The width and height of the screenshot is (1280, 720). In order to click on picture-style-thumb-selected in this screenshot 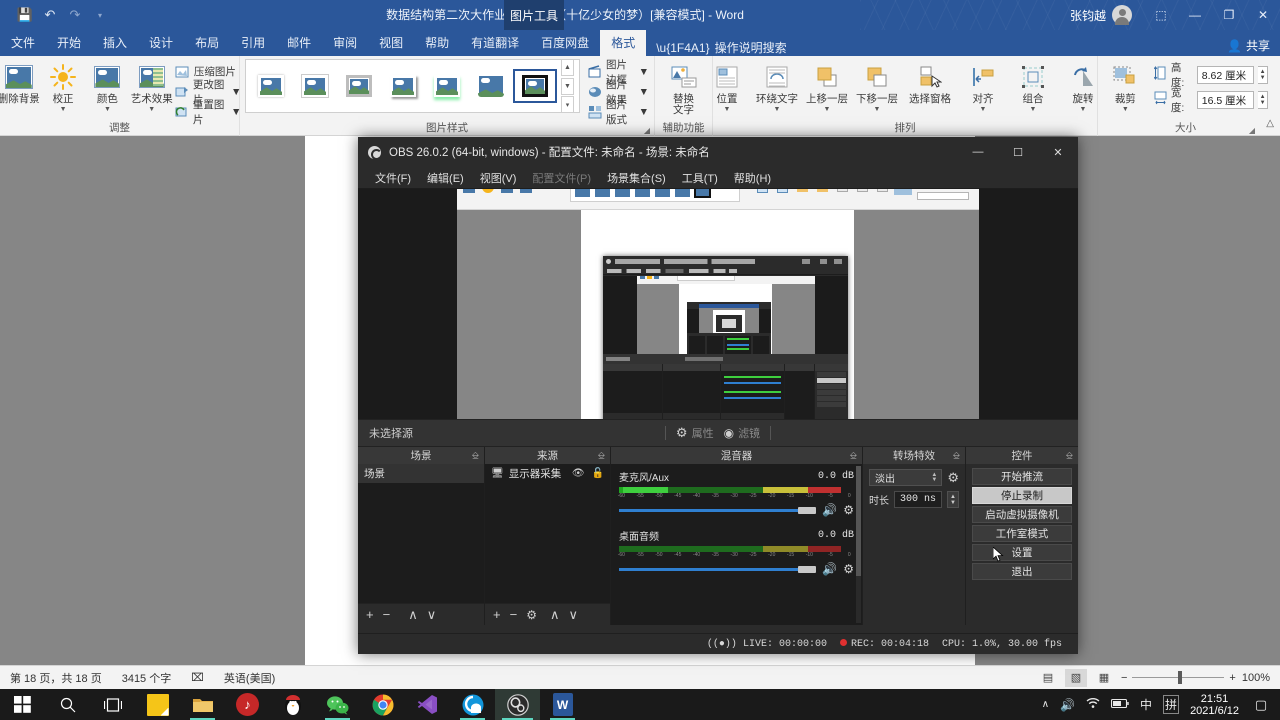, I will do `click(535, 86)`.